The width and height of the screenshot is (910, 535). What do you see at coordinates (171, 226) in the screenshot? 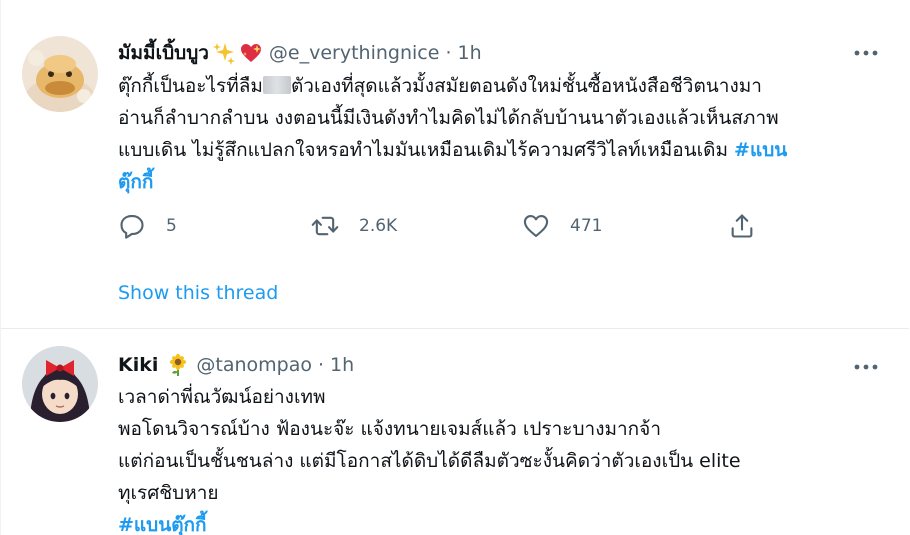
I see `reply-count: 5` at bounding box center [171, 226].